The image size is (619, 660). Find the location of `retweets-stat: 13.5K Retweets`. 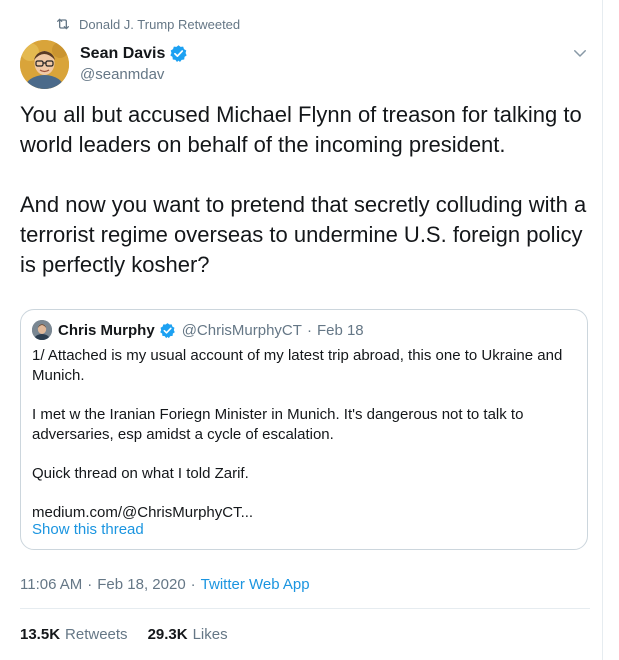

retweets-stat: 13.5K Retweets is located at coordinates (74, 634).